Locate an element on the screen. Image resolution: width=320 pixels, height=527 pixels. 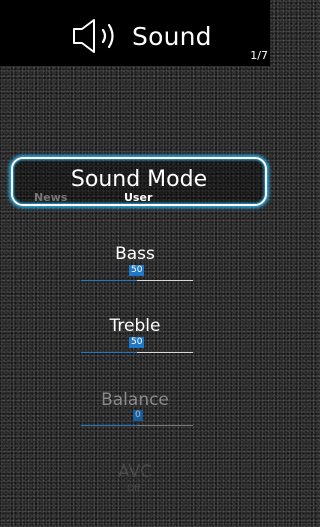
avc-label: AVC is located at coordinates (135, 472).